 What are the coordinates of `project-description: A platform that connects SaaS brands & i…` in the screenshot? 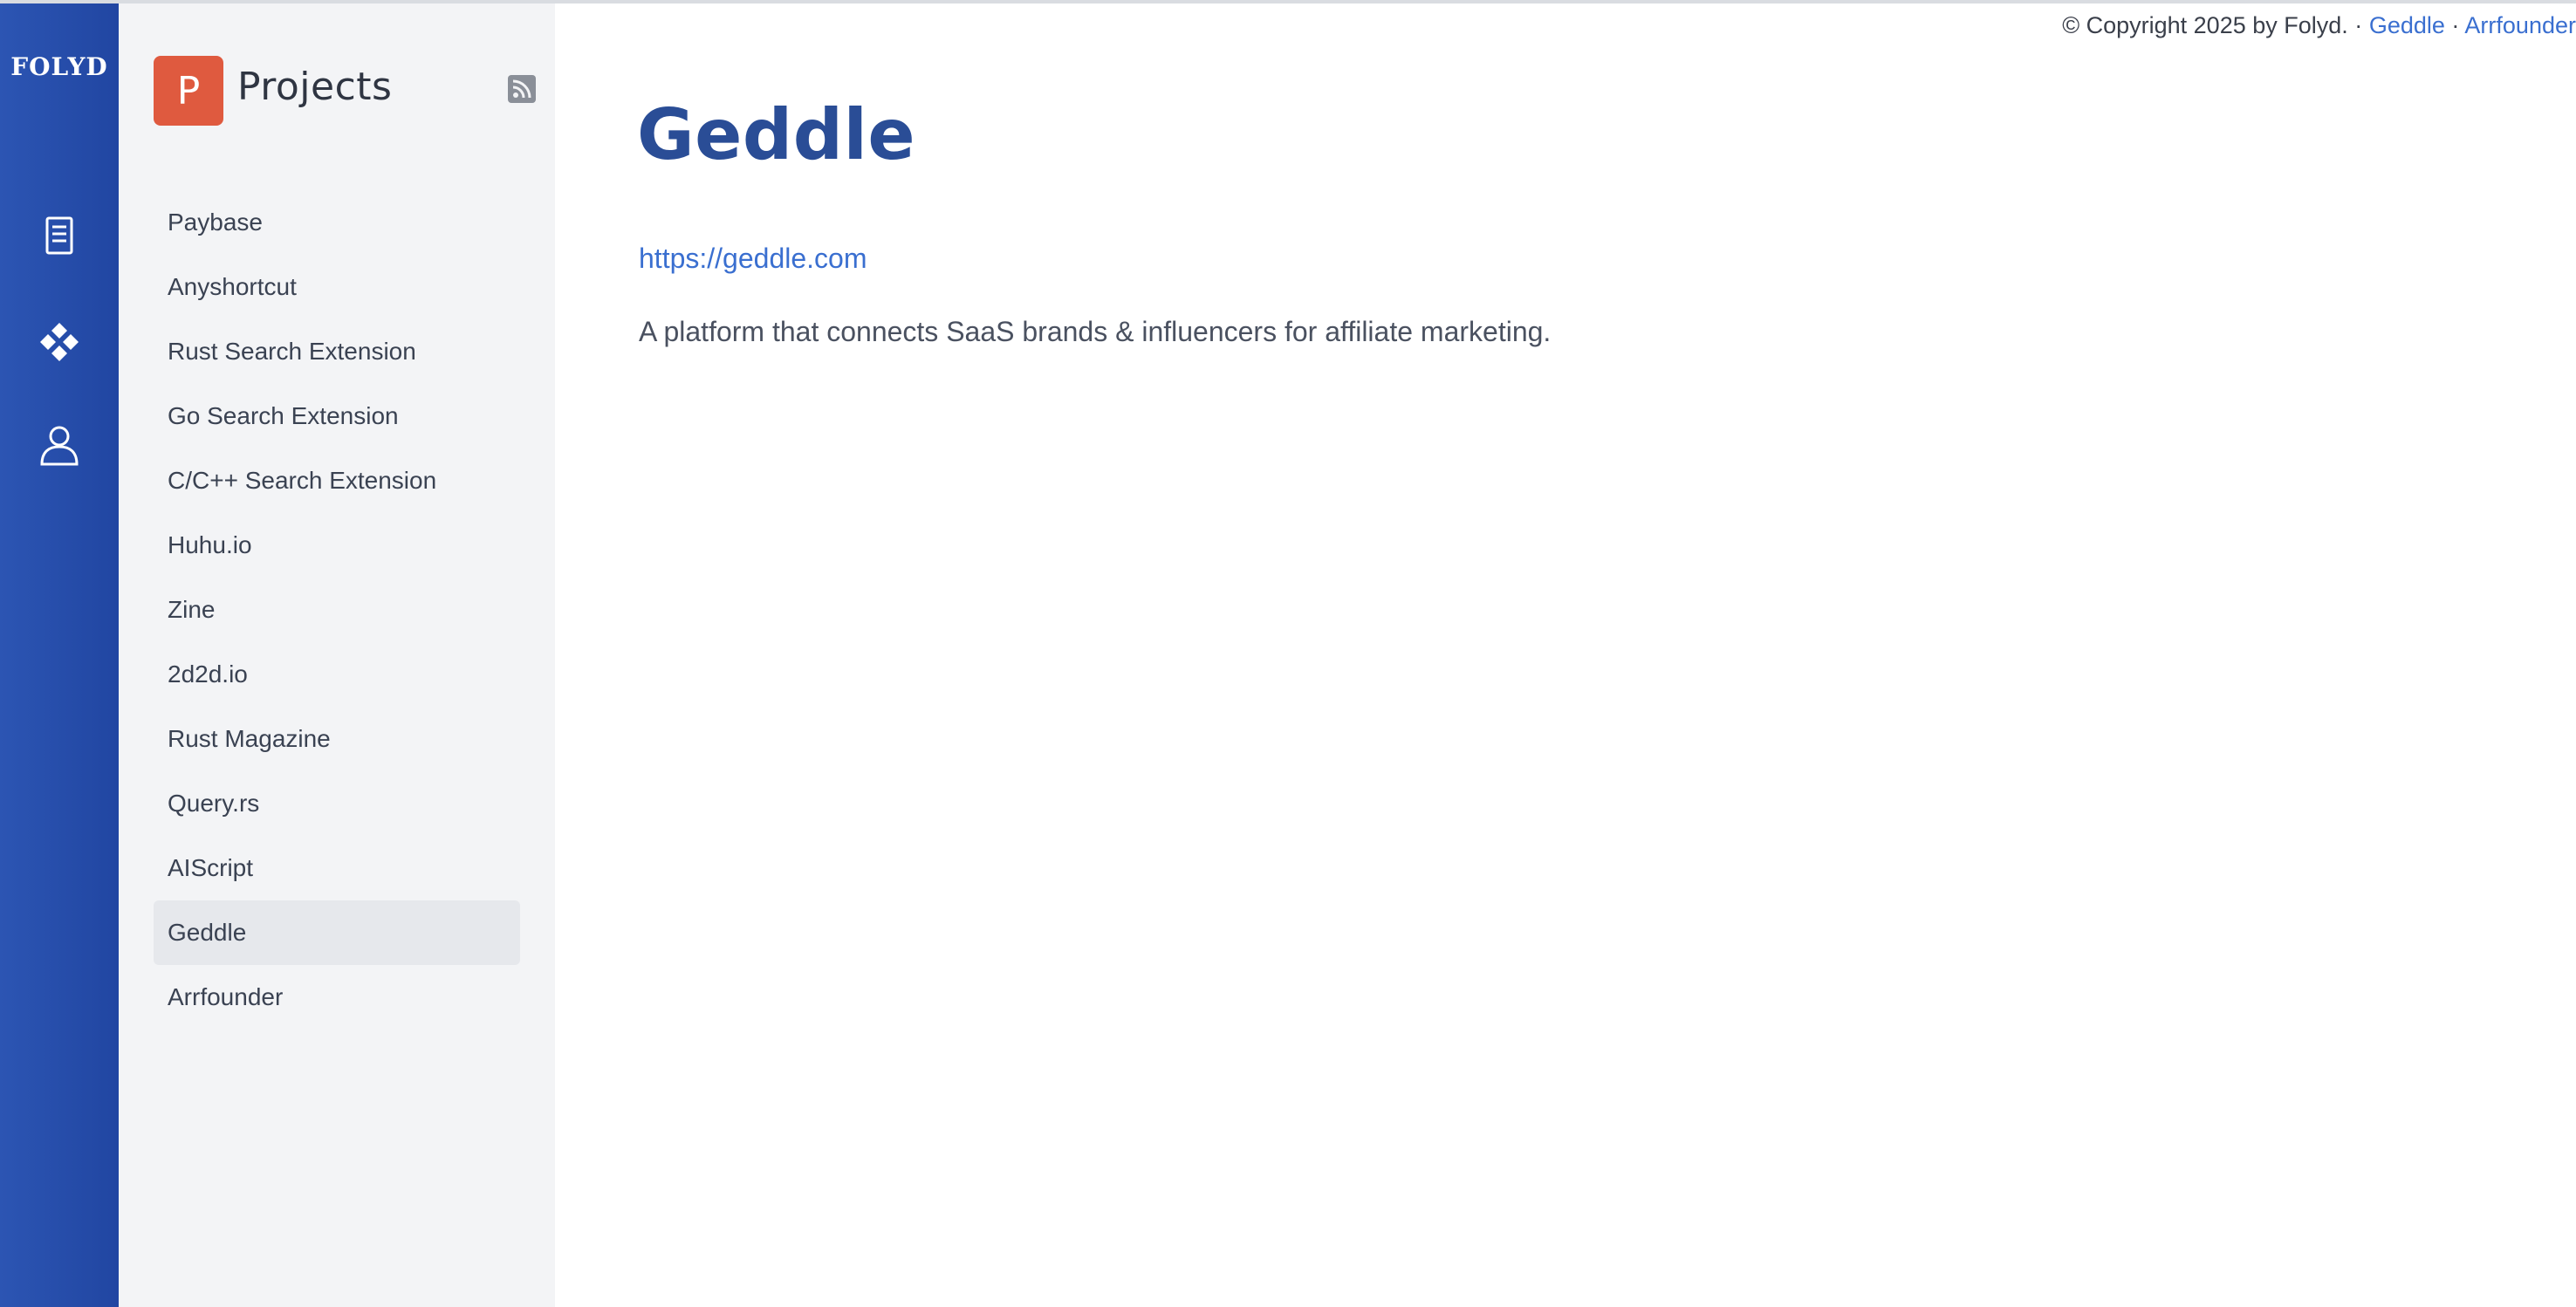 It's located at (1095, 331).